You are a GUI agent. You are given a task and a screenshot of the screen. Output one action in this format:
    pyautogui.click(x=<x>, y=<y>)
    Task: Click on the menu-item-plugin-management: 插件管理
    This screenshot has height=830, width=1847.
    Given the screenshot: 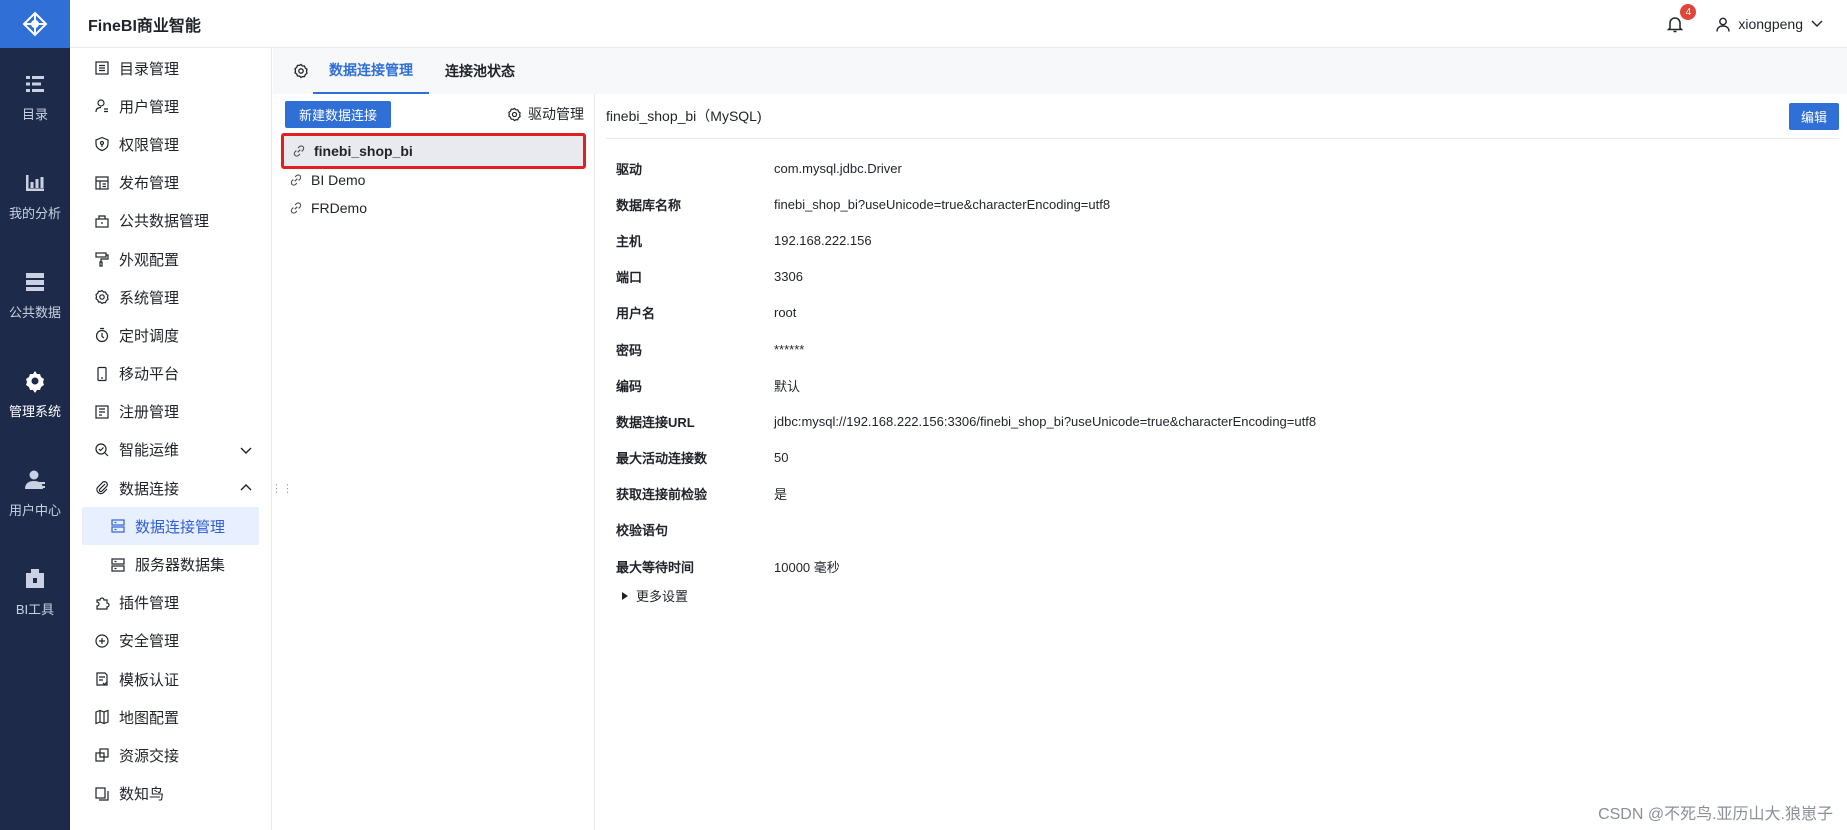 What is the action you would take?
    pyautogui.click(x=170, y=603)
    